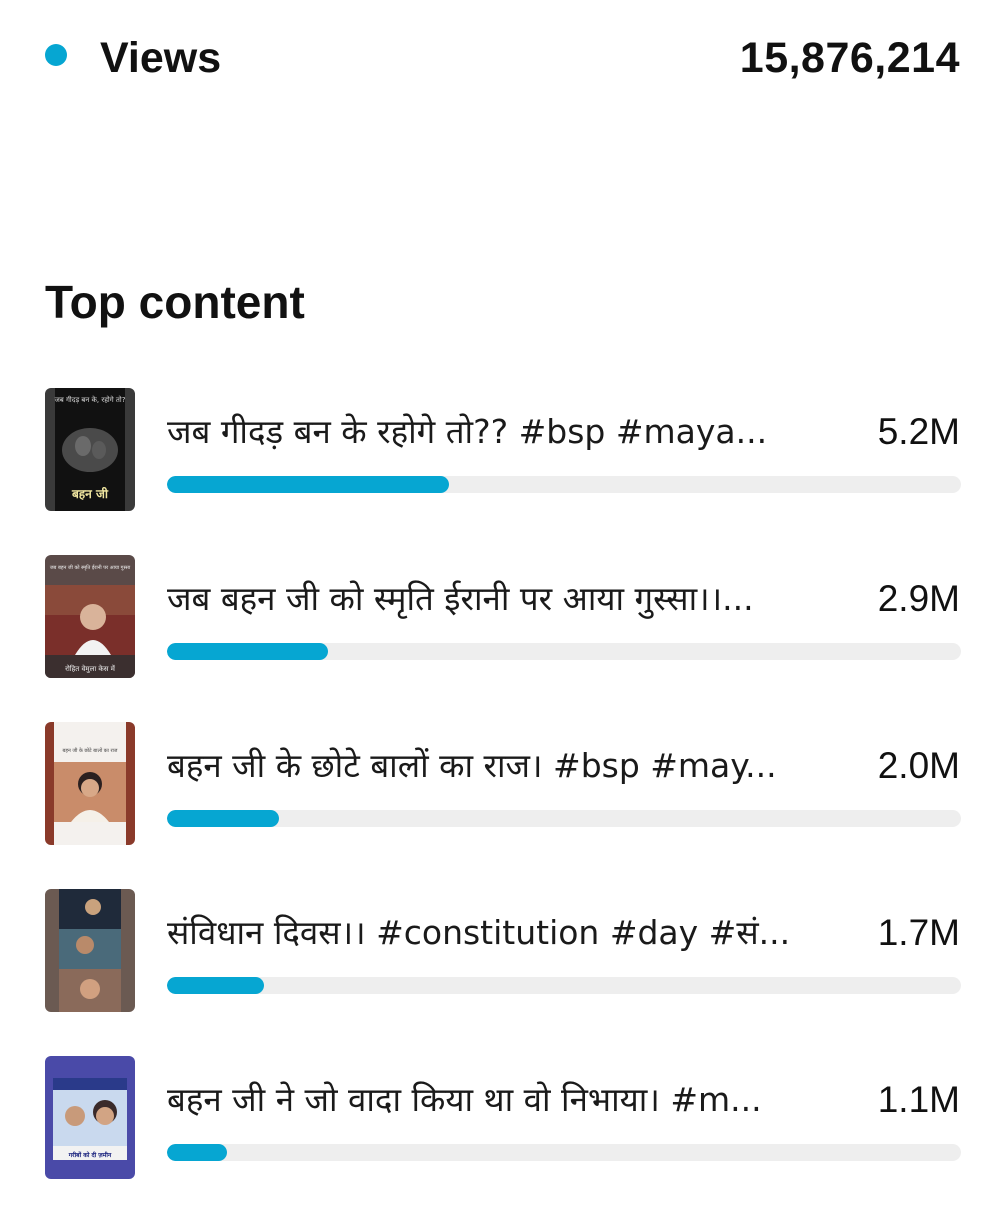 This screenshot has height=1223, width=1002. Describe the element at coordinates (918, 765) in the screenshot. I see `content-views: 2.0M` at that location.